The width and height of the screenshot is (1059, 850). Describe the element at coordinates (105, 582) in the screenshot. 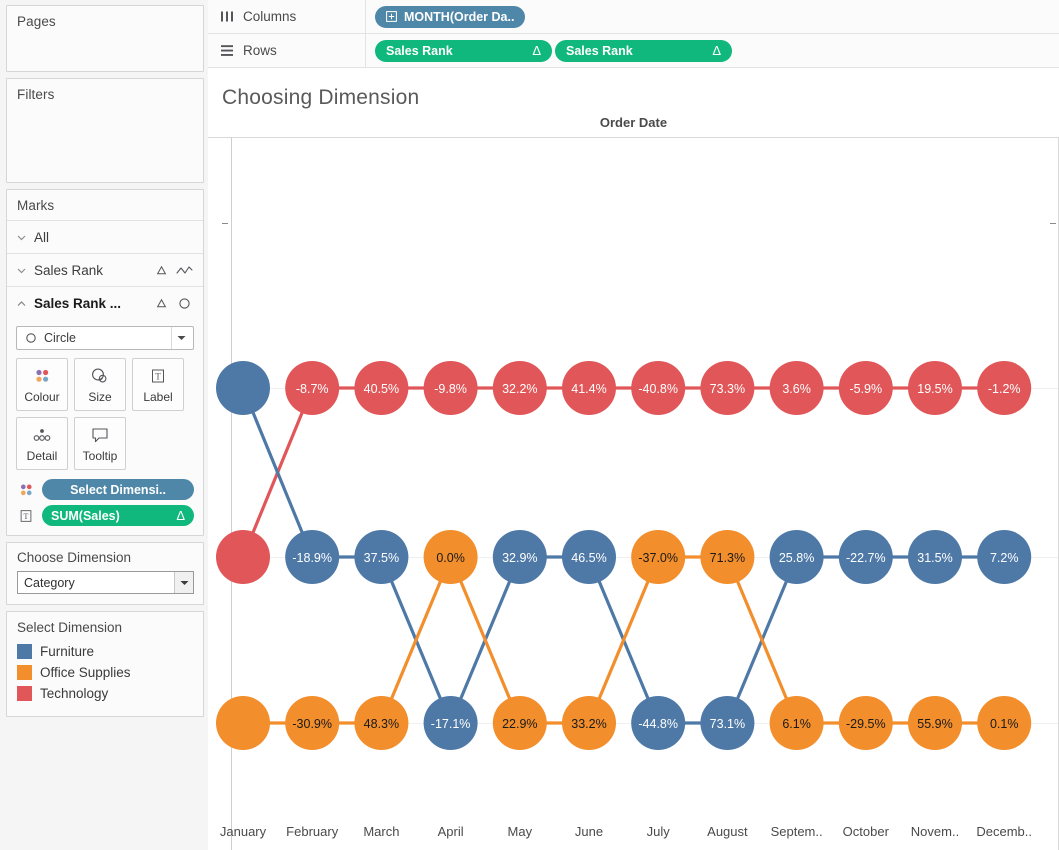

I see `choose-dimension-select: Category` at that location.